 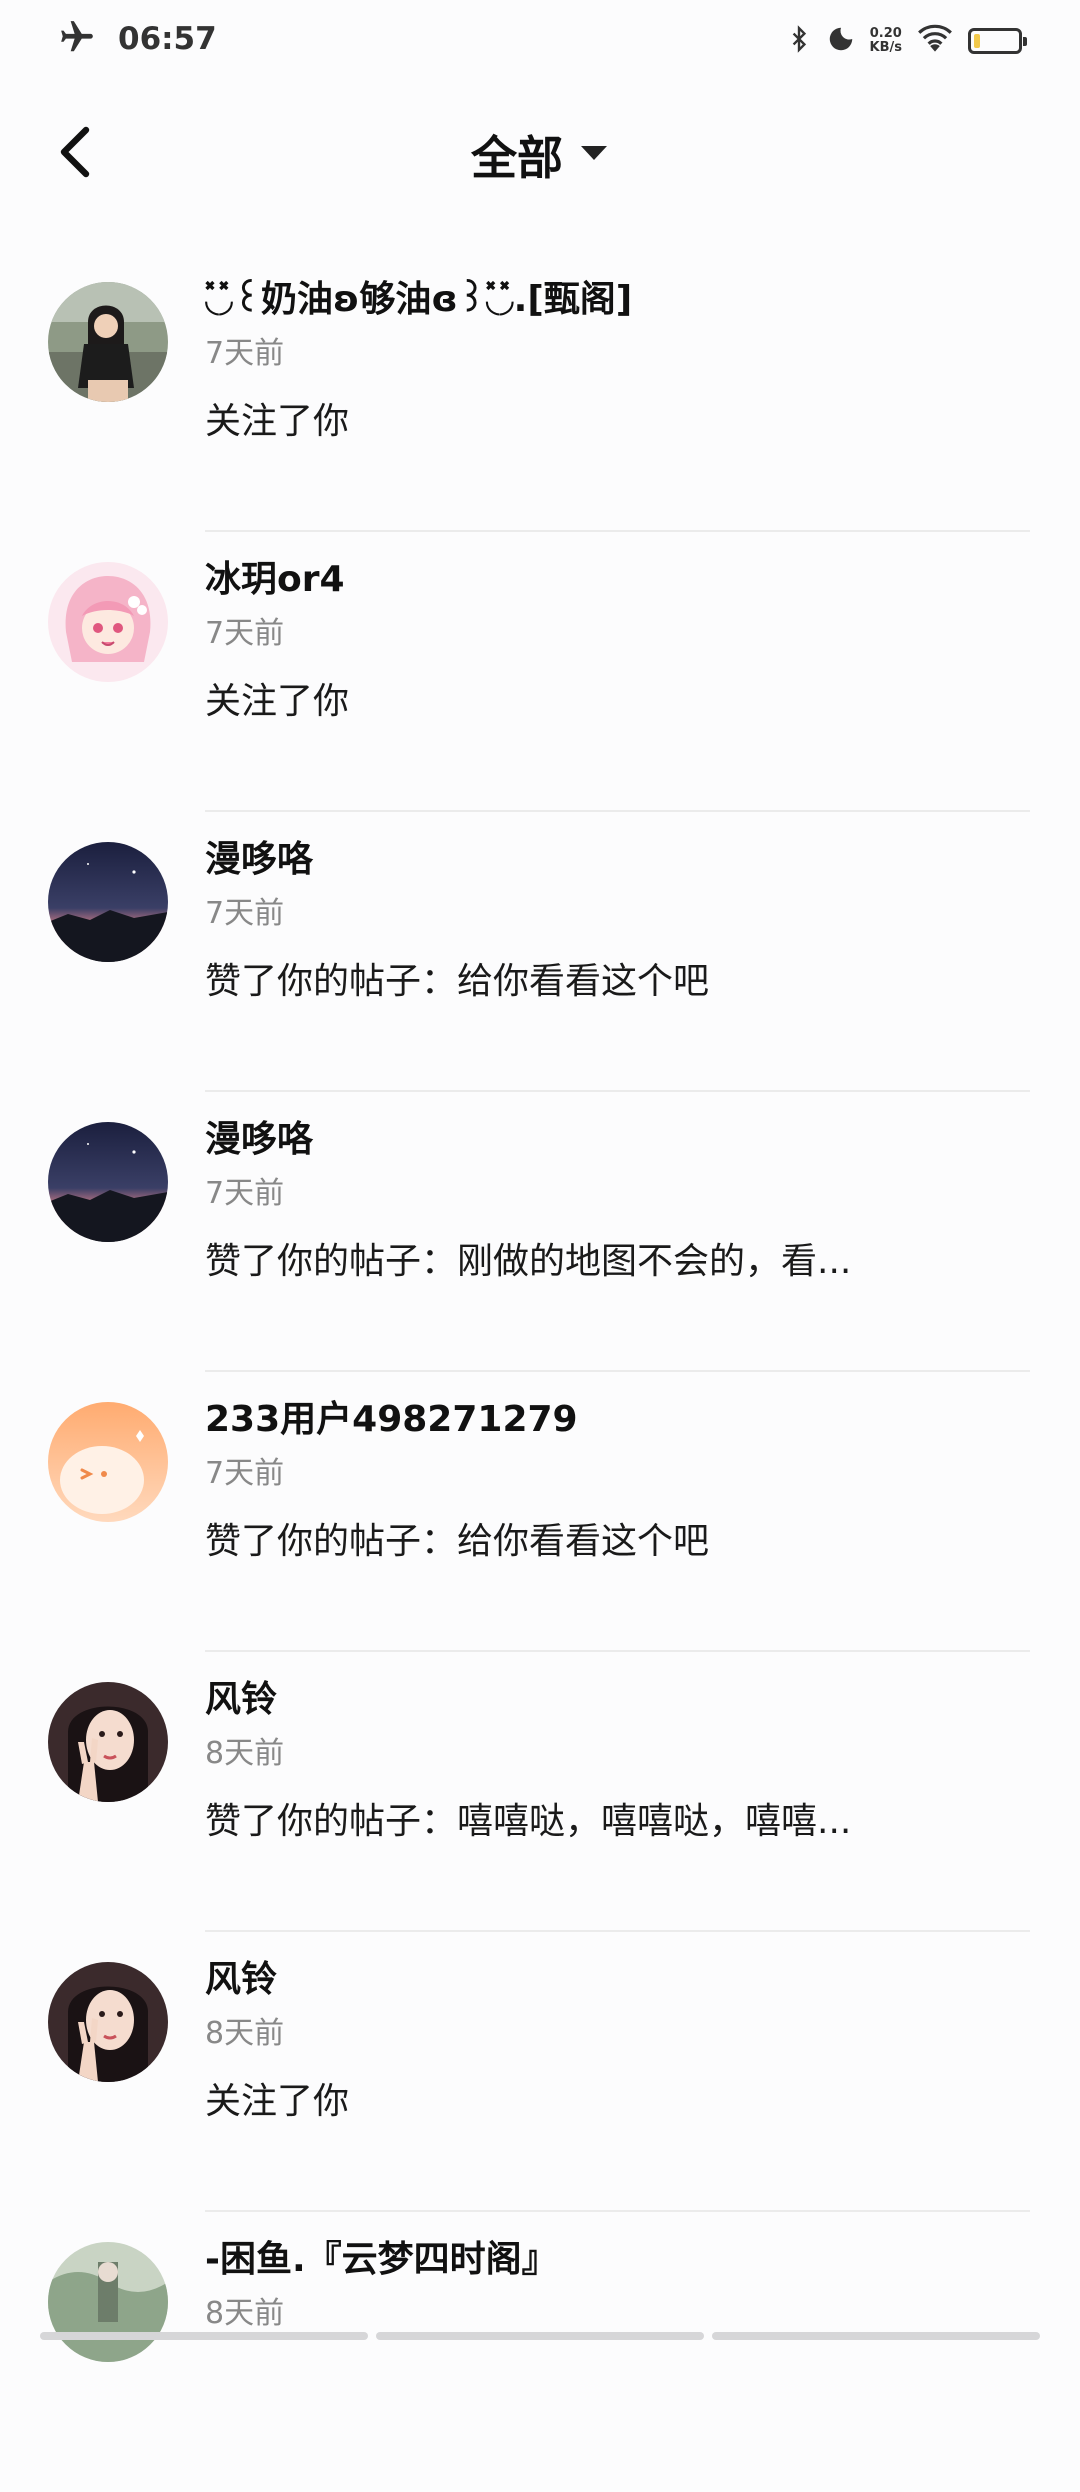 I want to click on status-bar: 06:57 0.20 KB/s, so click(x=540, y=40).